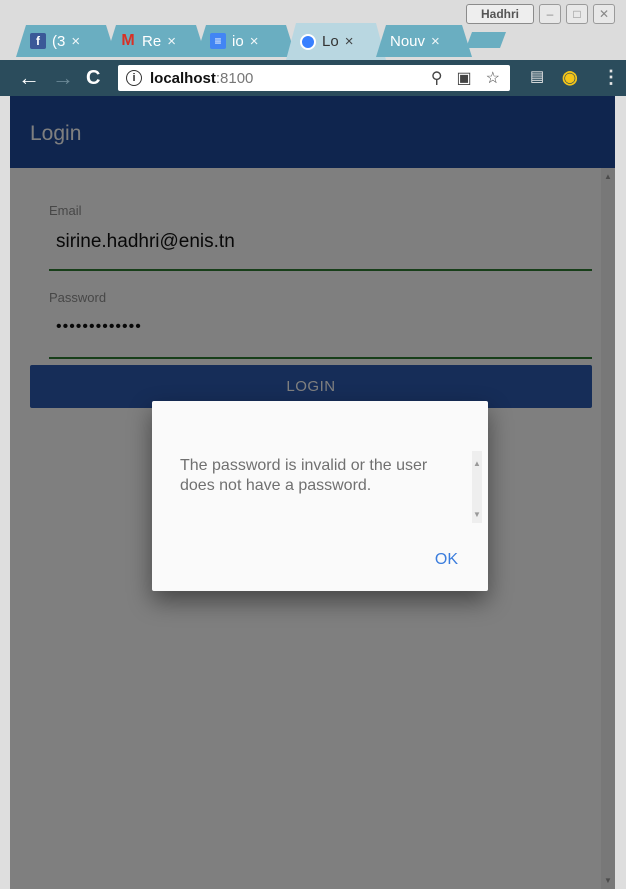 This screenshot has height=889, width=626. Describe the element at coordinates (59, 41) in the screenshot. I see `tab-title: (3` at that location.